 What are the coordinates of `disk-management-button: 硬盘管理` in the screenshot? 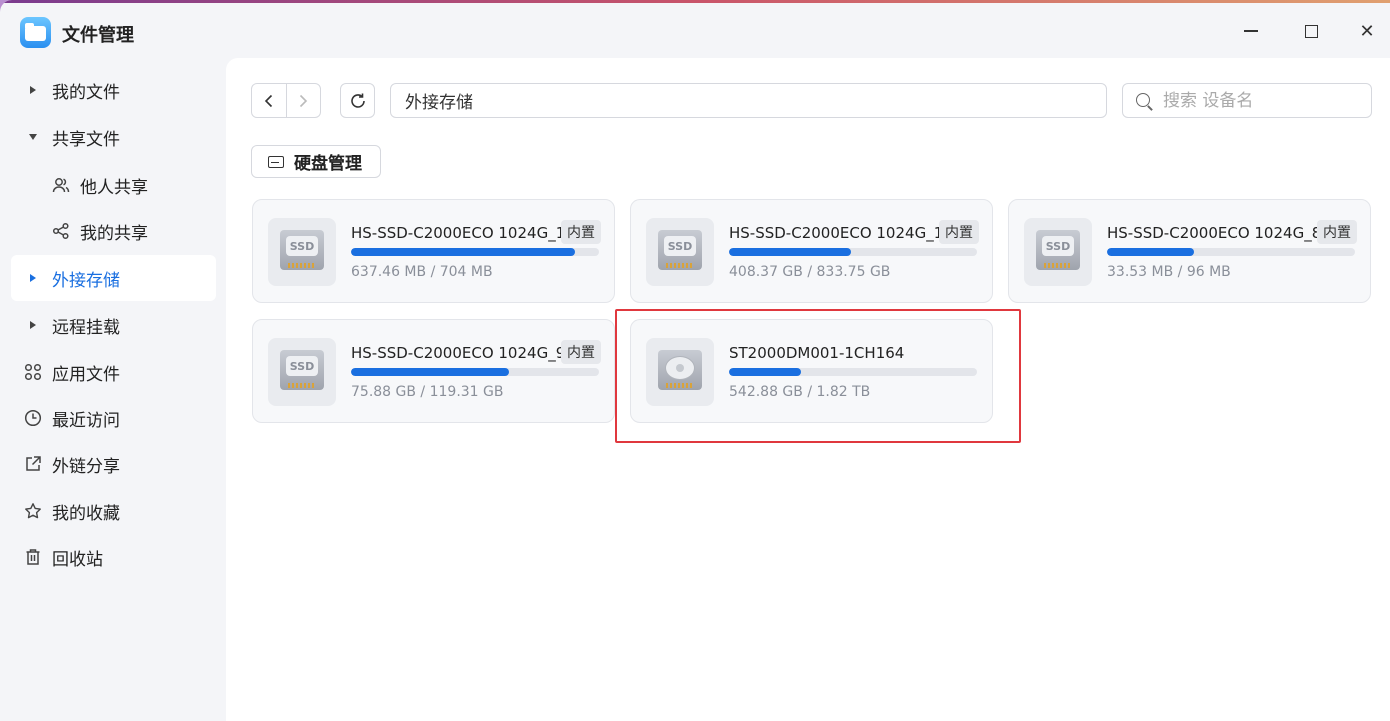 It's located at (316, 161).